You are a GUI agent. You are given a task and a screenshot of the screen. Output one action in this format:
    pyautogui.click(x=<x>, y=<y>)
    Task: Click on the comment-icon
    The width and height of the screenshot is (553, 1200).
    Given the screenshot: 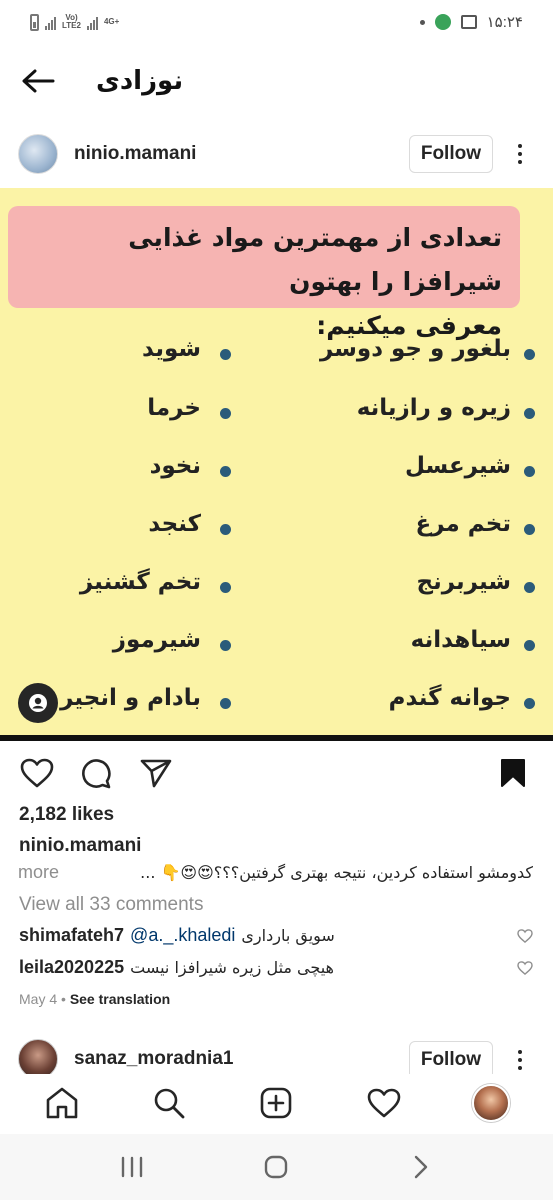 What is the action you would take?
    pyautogui.click(x=96, y=774)
    